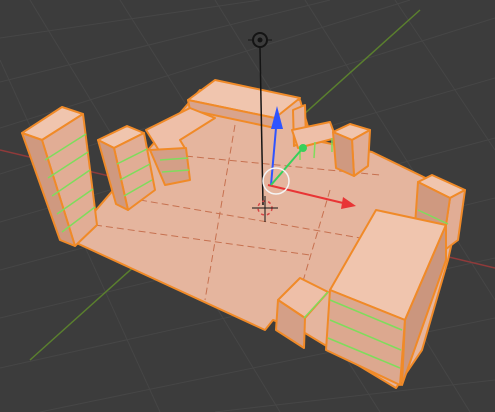 This screenshot has width=495, height=412. Describe the element at coordinates (59, 176) in the screenshot. I see `tall-bookshelf-left` at that location.